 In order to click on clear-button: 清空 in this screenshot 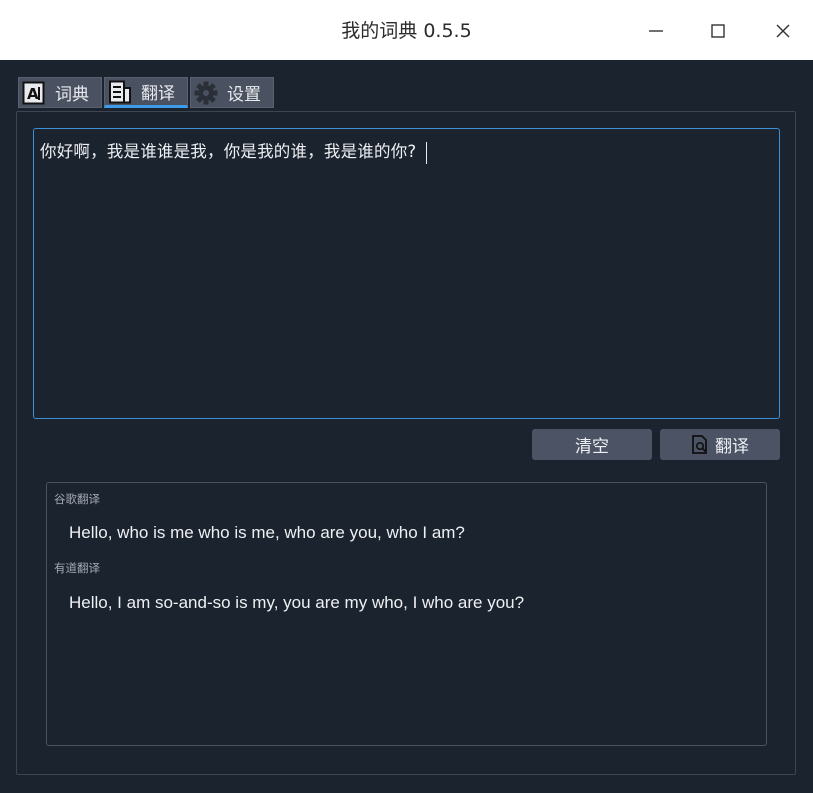, I will do `click(592, 444)`.